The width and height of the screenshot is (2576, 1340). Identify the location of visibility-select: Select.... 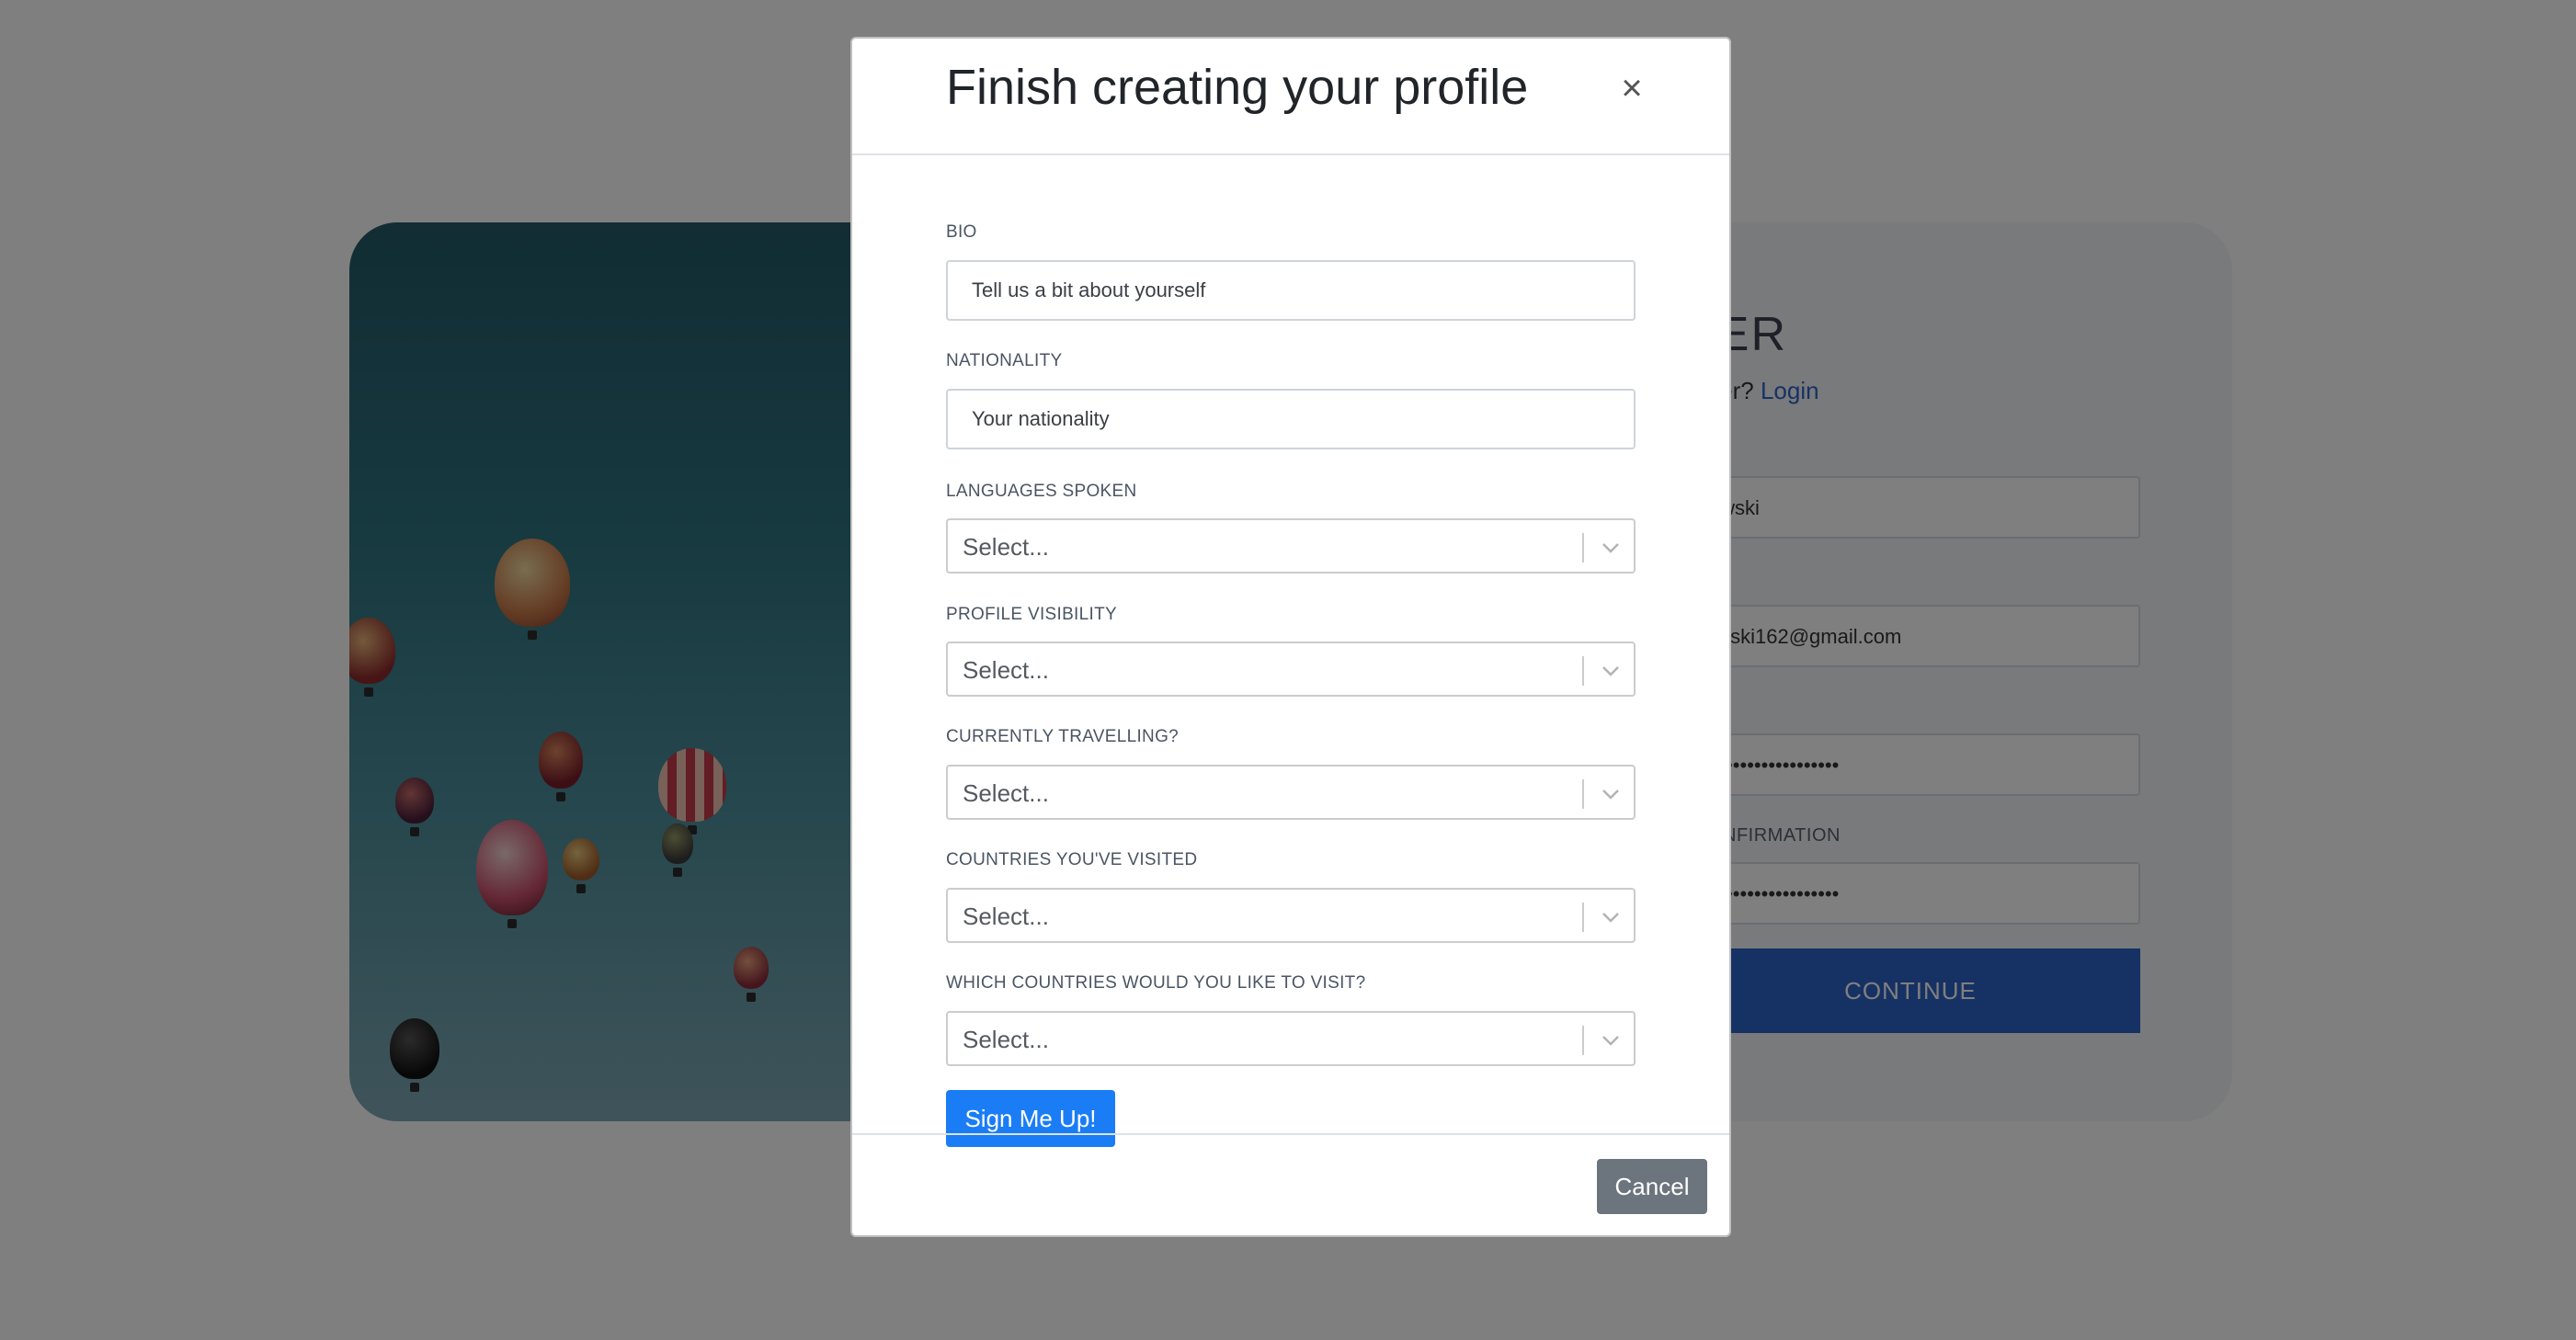
(1291, 669).